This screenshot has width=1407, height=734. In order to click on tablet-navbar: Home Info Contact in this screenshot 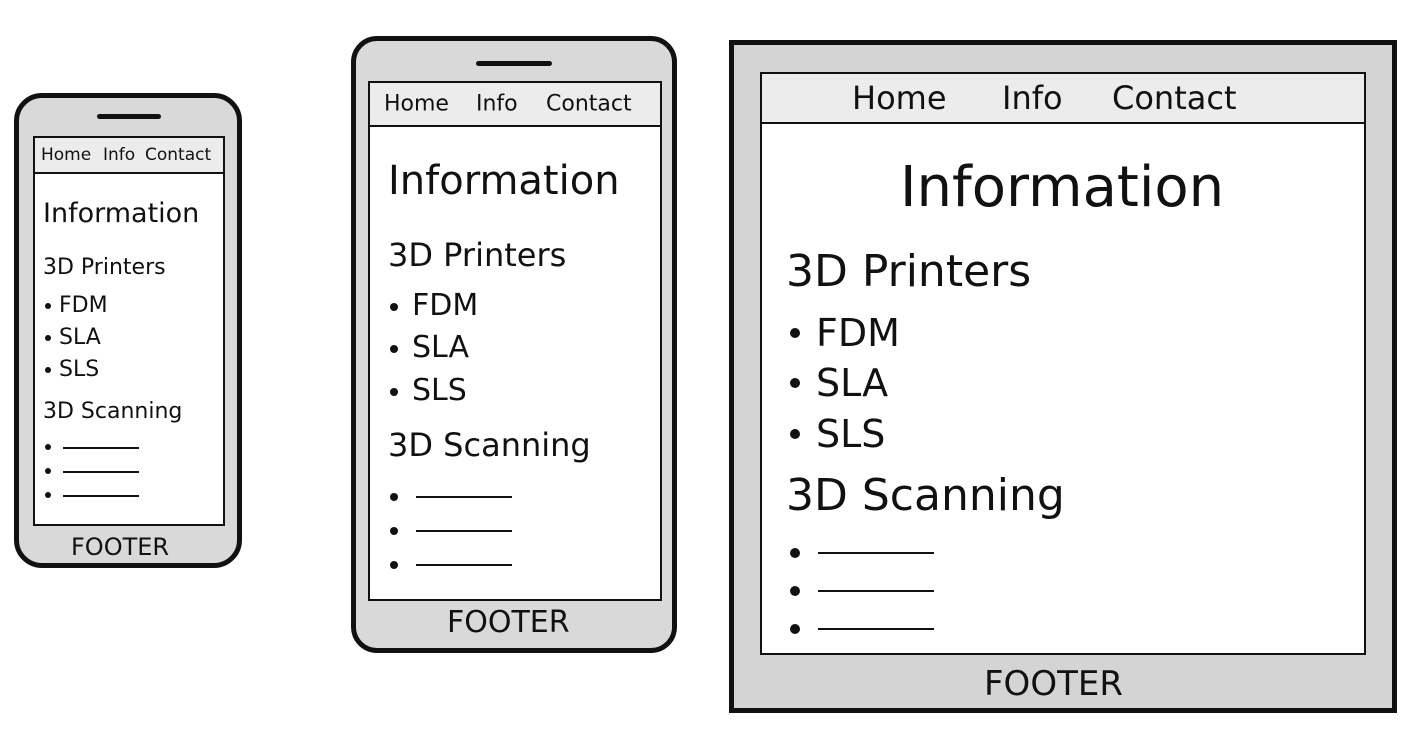, I will do `click(515, 105)`.